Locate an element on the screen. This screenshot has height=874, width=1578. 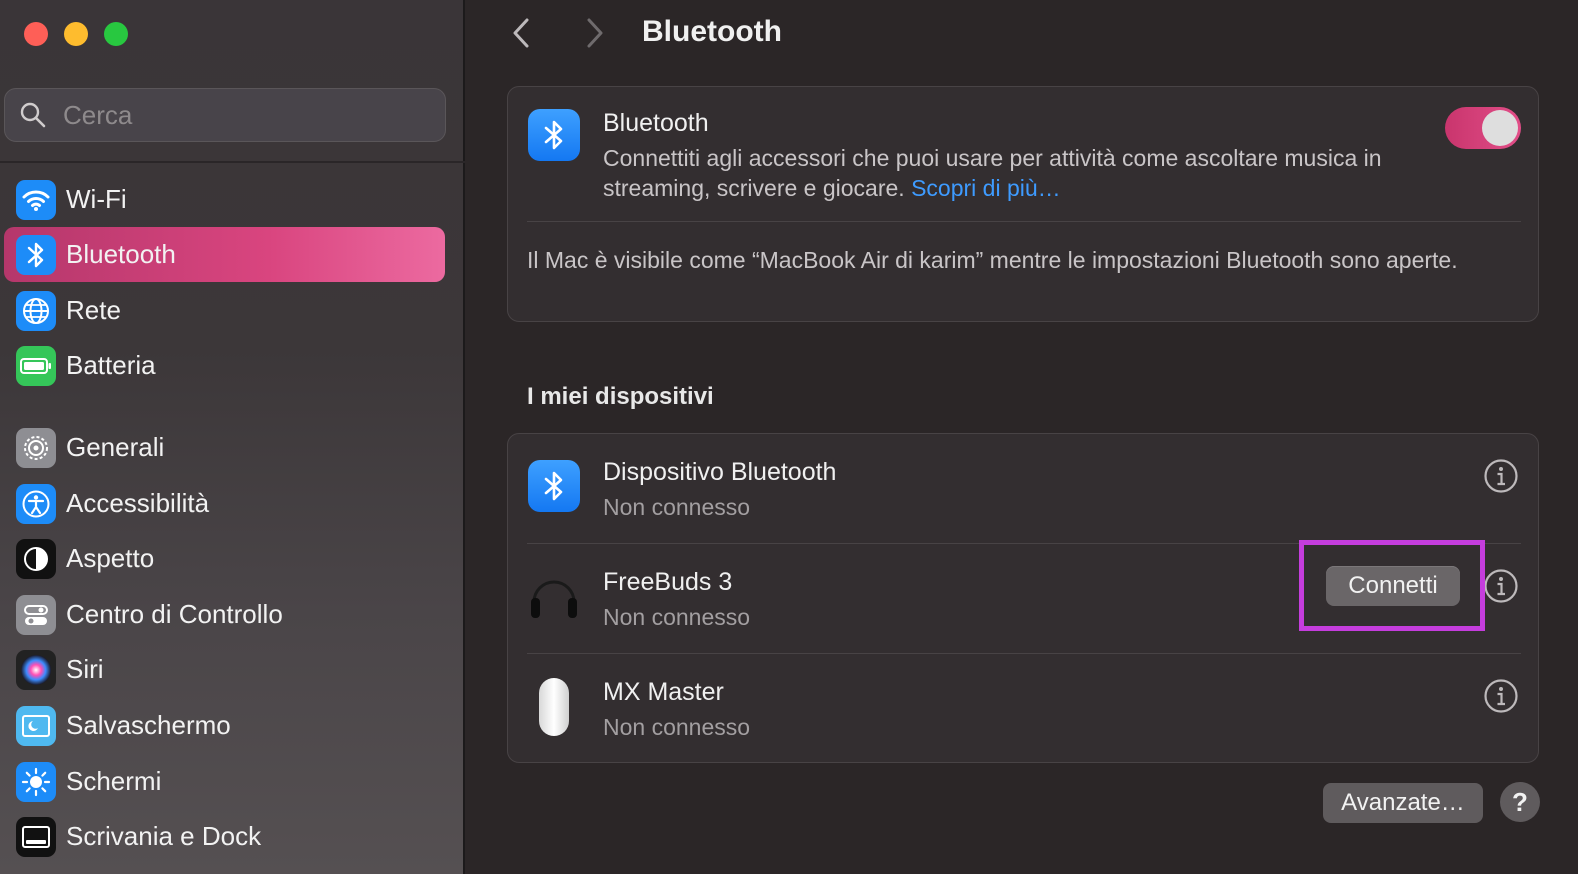
sidebar-item-schermi: Schermi is located at coordinates (224, 781).